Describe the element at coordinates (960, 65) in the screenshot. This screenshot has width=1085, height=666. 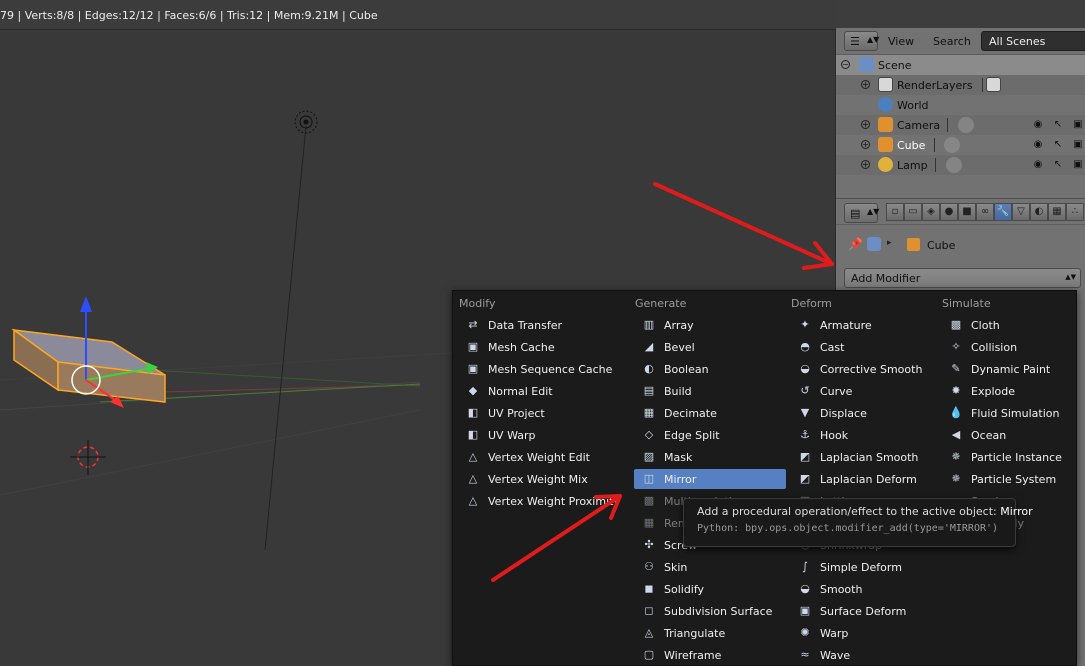
I see `outliner-row-scene: − Scene` at that location.